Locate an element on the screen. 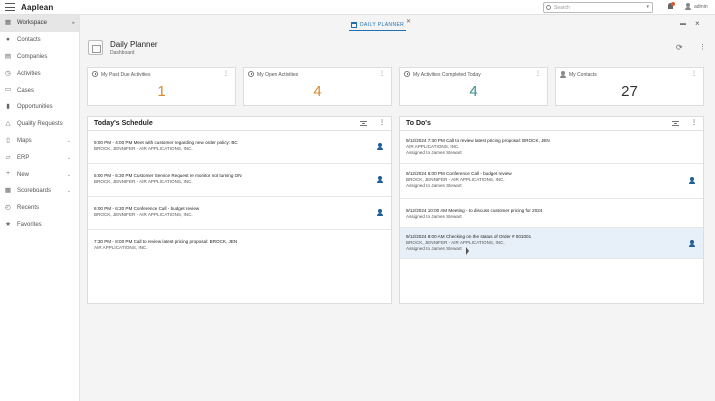 The image size is (715, 401). sidebar-item-scoreboards: ▩ Scoreboards ⌄ is located at coordinates (39, 191).